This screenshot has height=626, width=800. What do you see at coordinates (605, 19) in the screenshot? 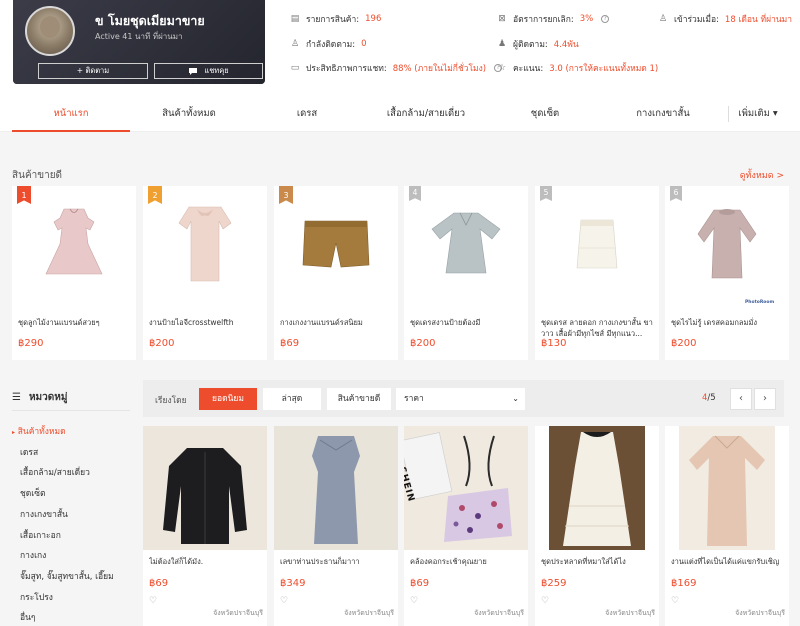
I see `question-icon: ?` at bounding box center [605, 19].